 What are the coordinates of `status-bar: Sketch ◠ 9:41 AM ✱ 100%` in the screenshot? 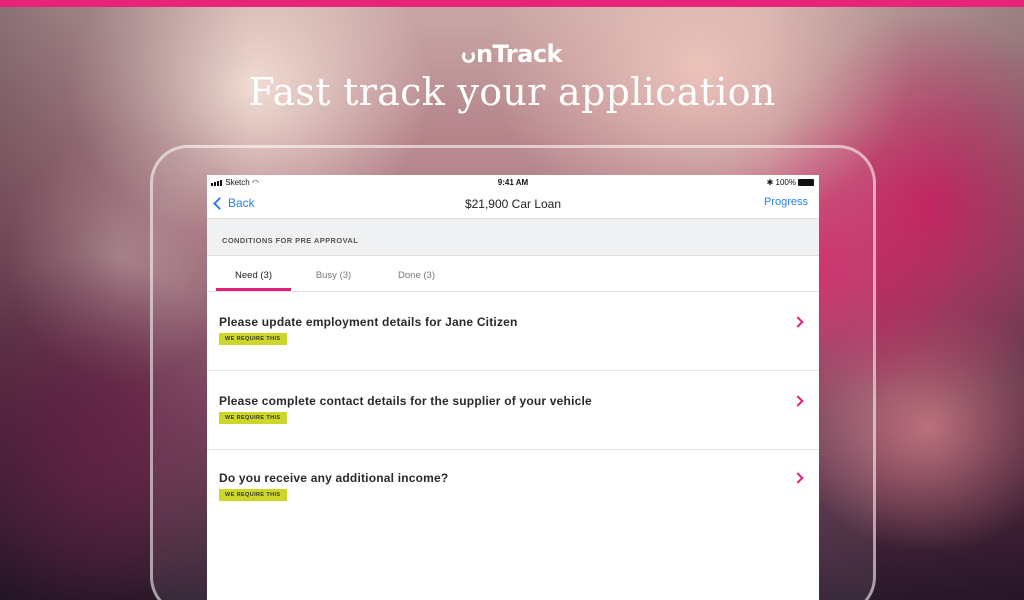 It's located at (513, 183).